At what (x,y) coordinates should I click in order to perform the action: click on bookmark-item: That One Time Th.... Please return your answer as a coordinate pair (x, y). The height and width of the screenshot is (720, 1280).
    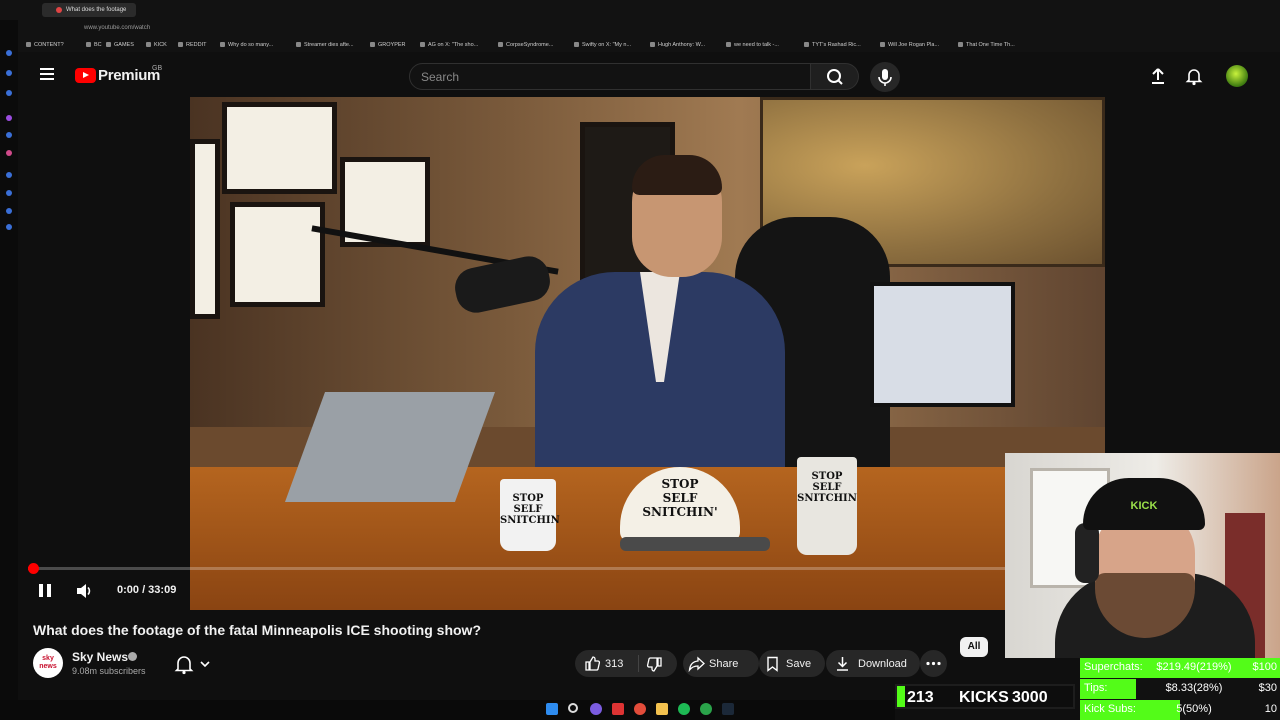
    Looking at the image, I should click on (986, 45).